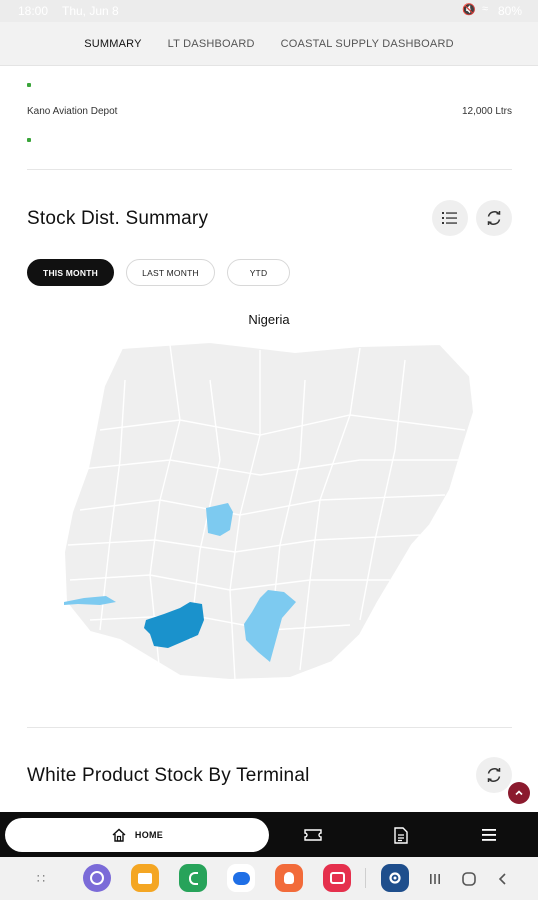  Describe the element at coordinates (337, 878) in the screenshot. I see `camera-app-icon` at that location.